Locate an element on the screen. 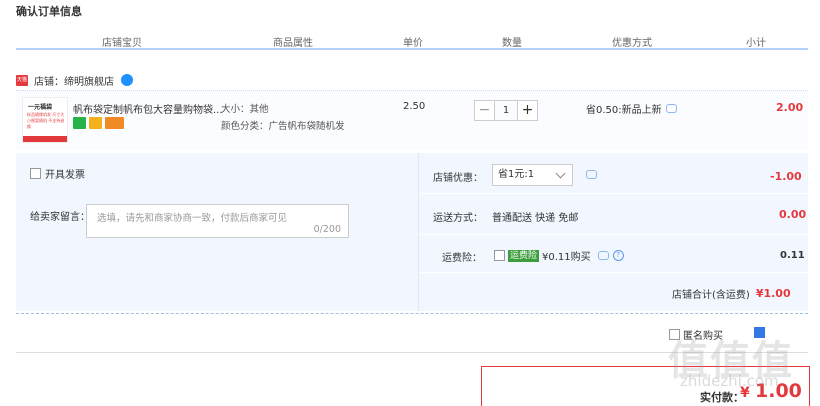 Image resolution: width=820 pixels, height=406 pixels. quantity-input: 1 is located at coordinates (506, 110).